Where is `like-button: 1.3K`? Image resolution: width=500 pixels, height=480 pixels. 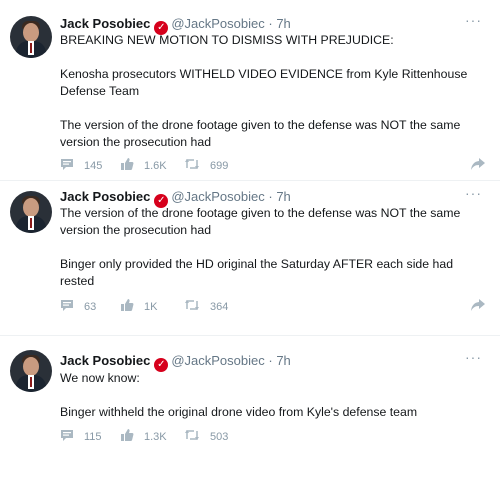
like-button: 1.3K is located at coordinates (143, 436).